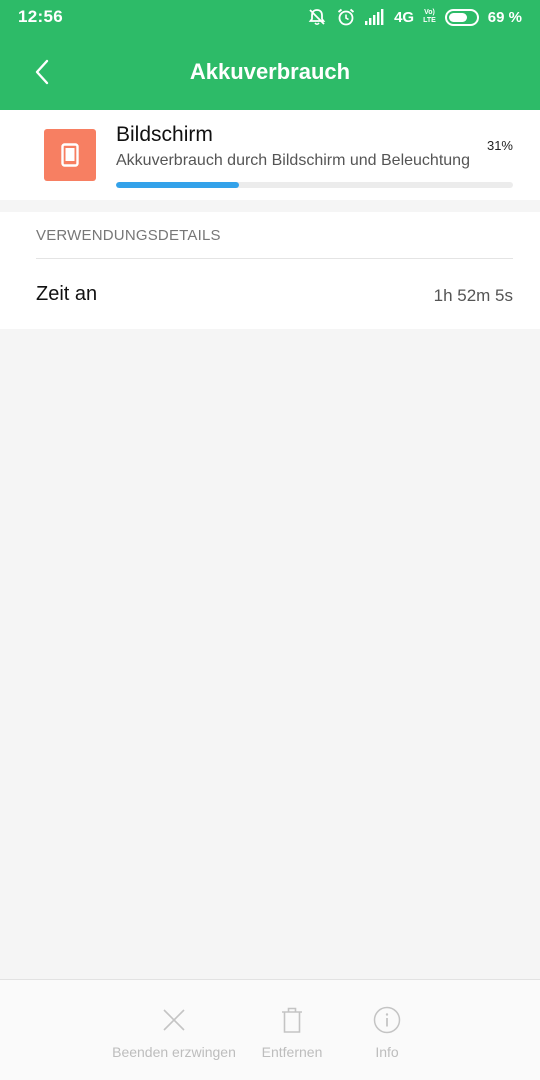 This screenshot has height=1080, width=540. Describe the element at coordinates (387, 1052) in the screenshot. I see `info-label: Info` at that location.